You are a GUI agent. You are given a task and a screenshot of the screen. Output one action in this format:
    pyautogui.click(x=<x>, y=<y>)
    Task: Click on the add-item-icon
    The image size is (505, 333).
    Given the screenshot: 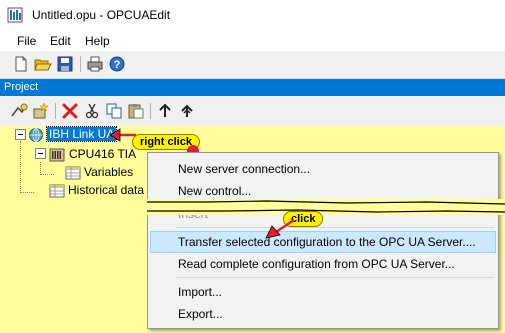 What is the action you would take?
    pyautogui.click(x=41, y=111)
    